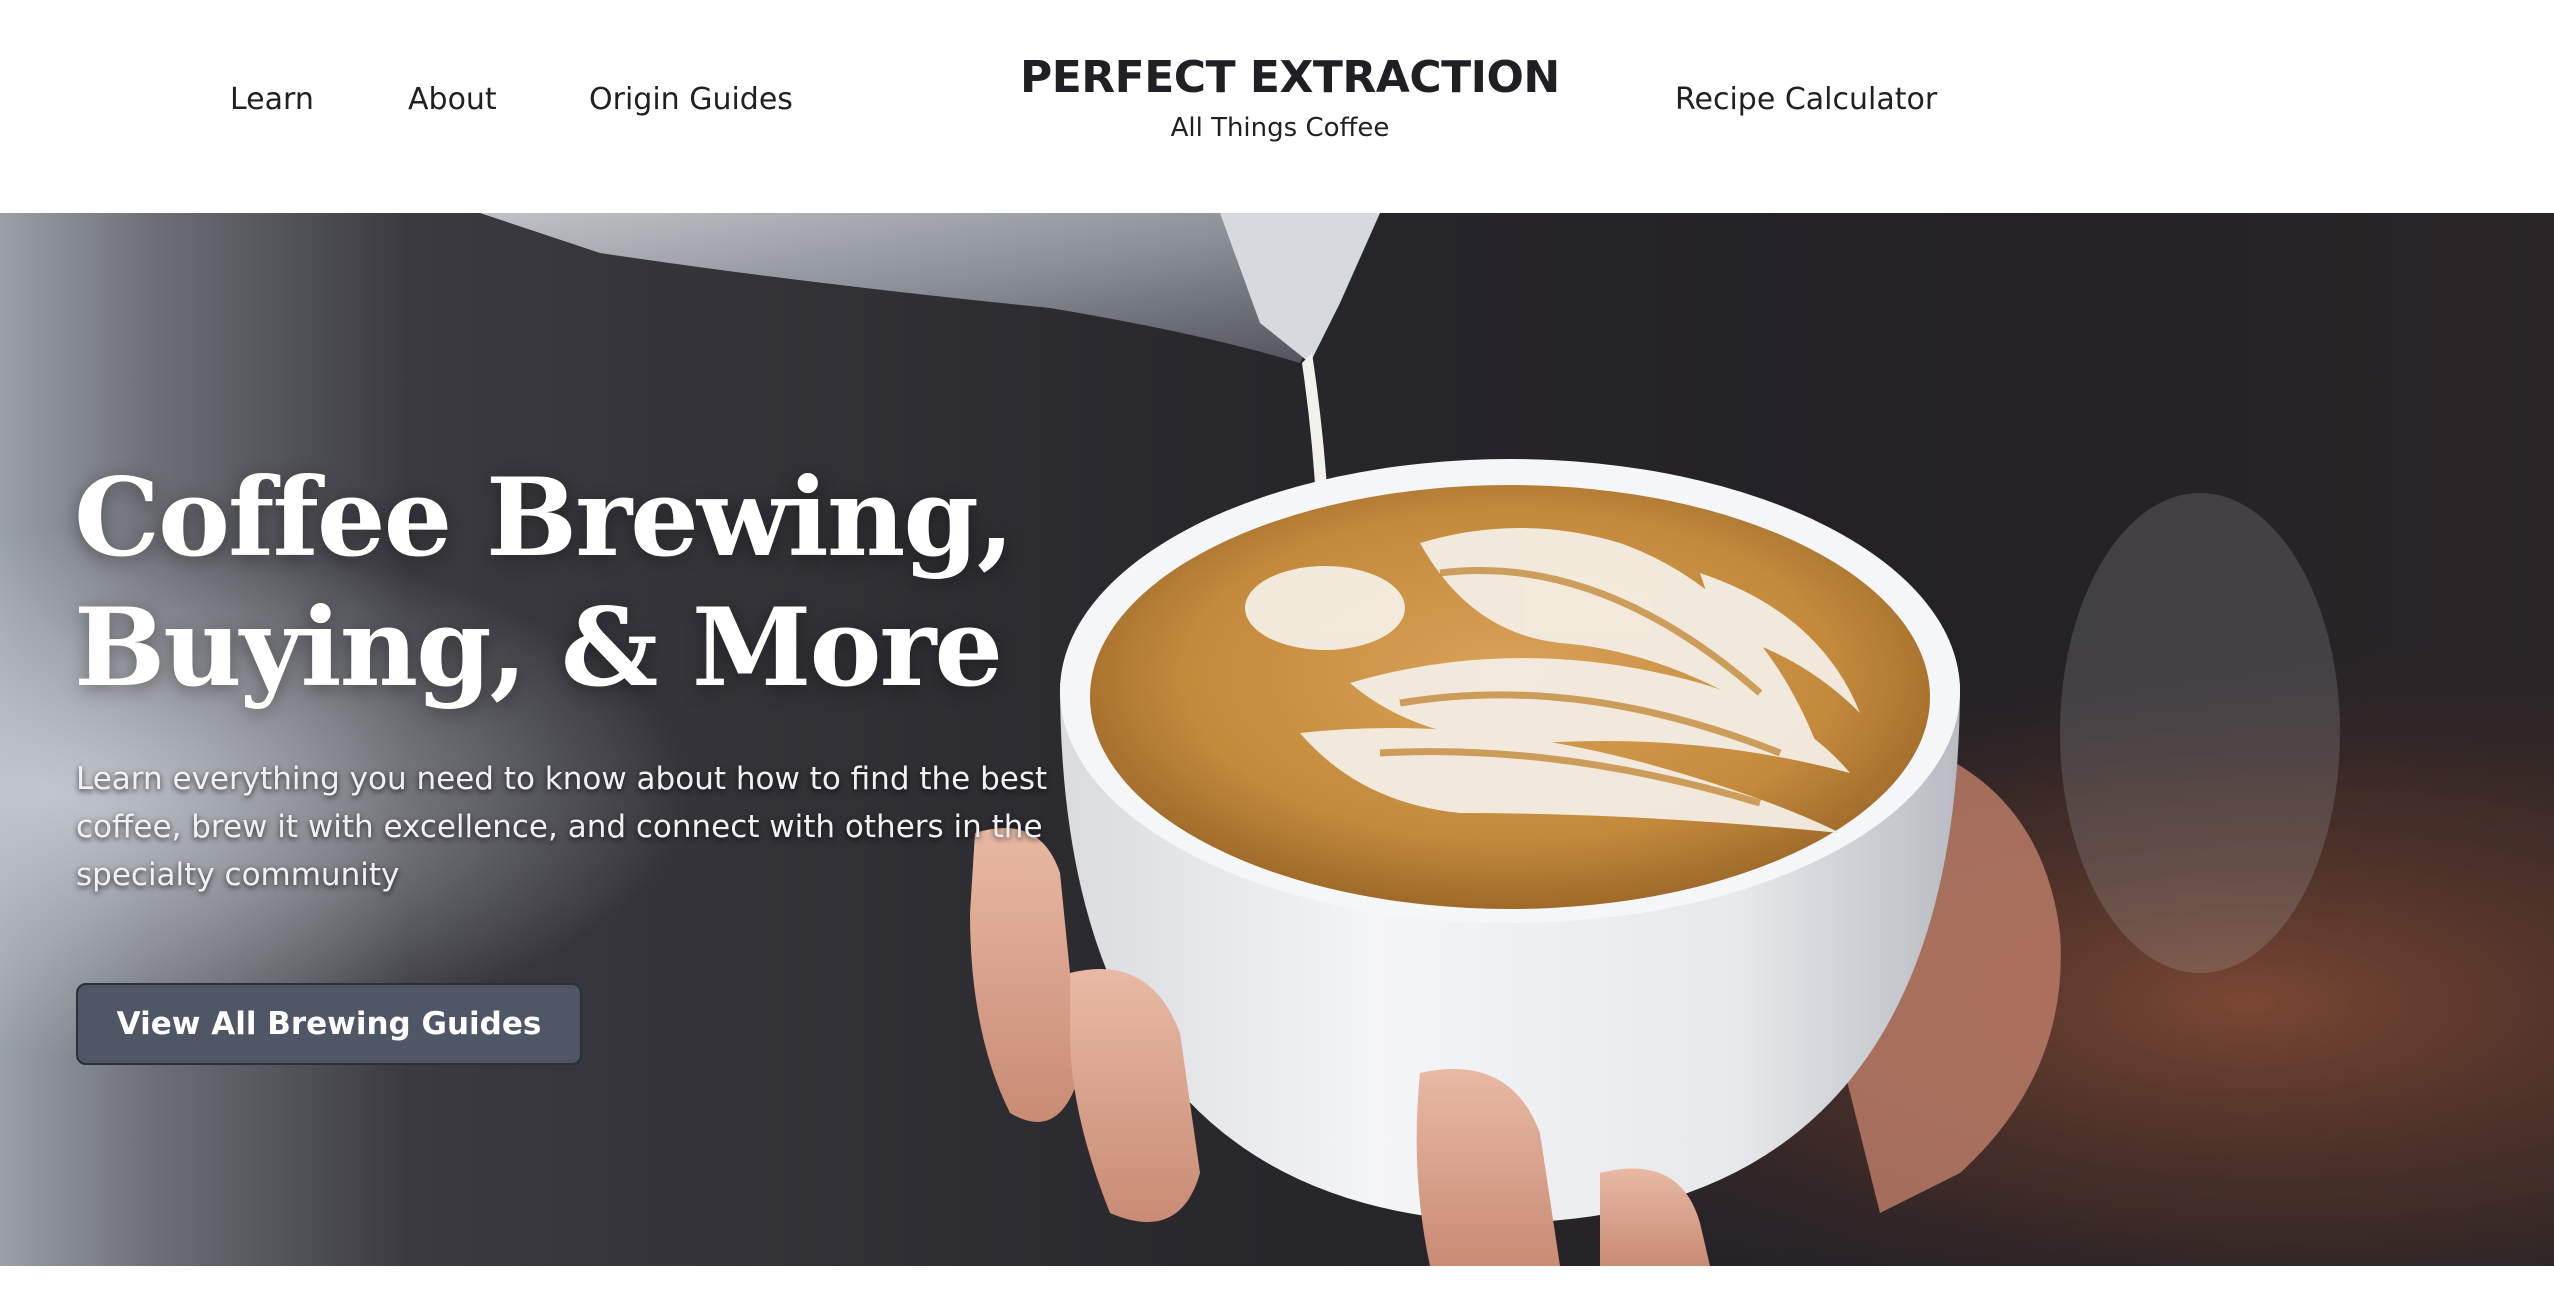  I want to click on nav-about: About, so click(452, 99).